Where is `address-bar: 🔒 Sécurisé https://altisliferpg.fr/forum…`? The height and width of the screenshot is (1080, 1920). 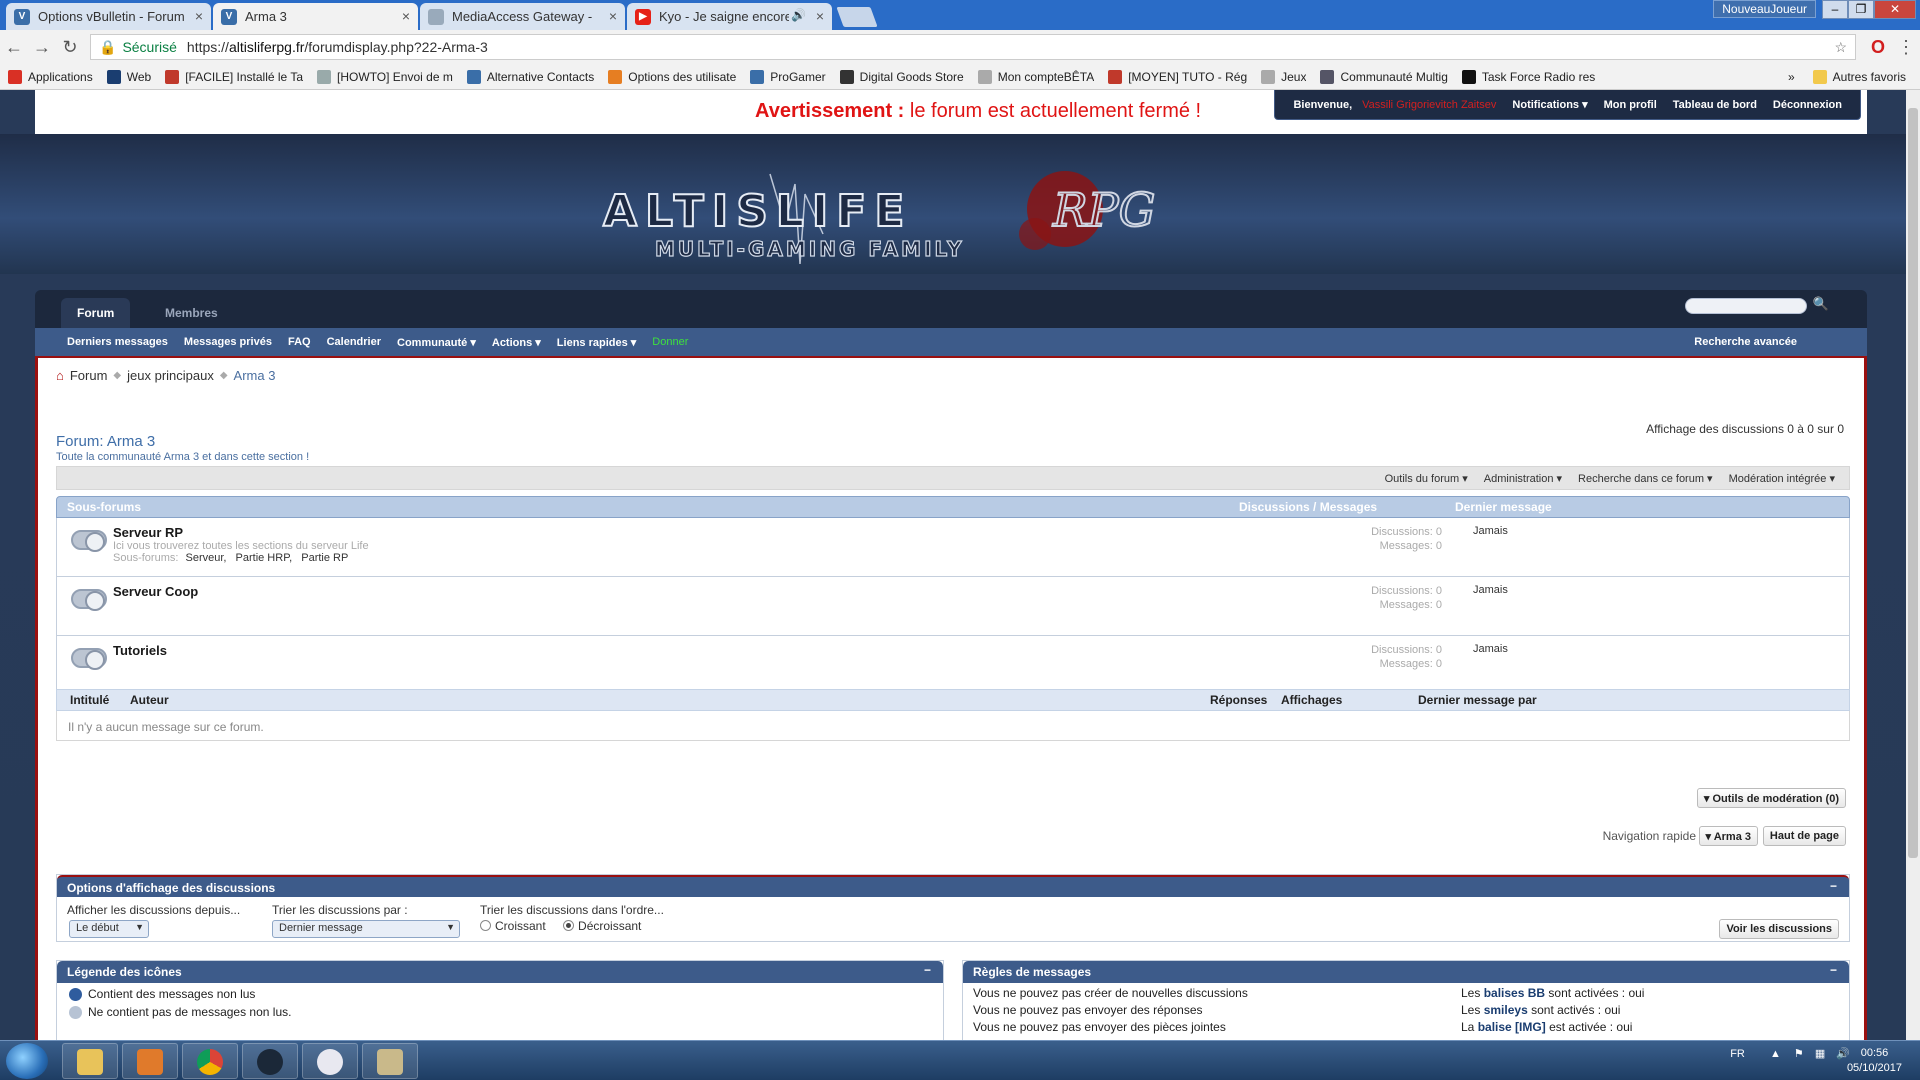 address-bar: 🔒 Sécurisé https://altisliferpg.fr/forum… is located at coordinates (973, 47).